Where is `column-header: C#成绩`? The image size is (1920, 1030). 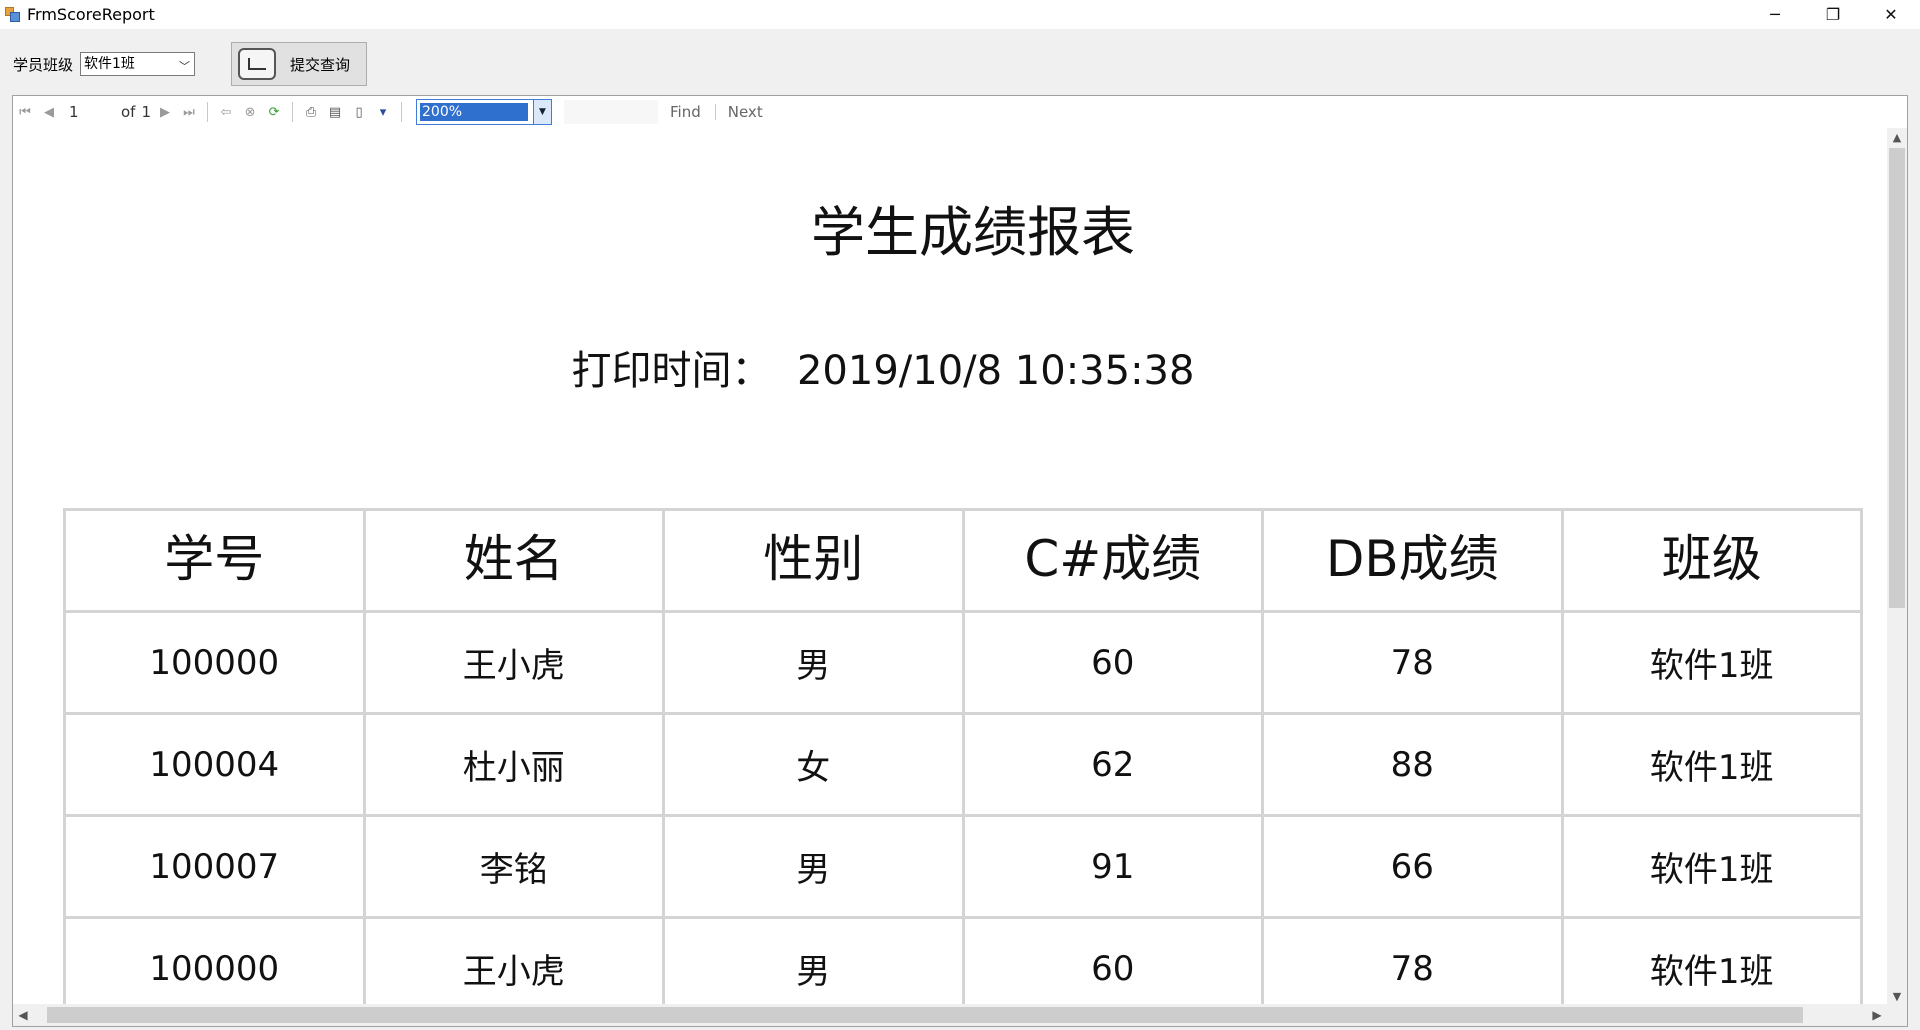
column-header: C#成绩 is located at coordinates (1112, 560).